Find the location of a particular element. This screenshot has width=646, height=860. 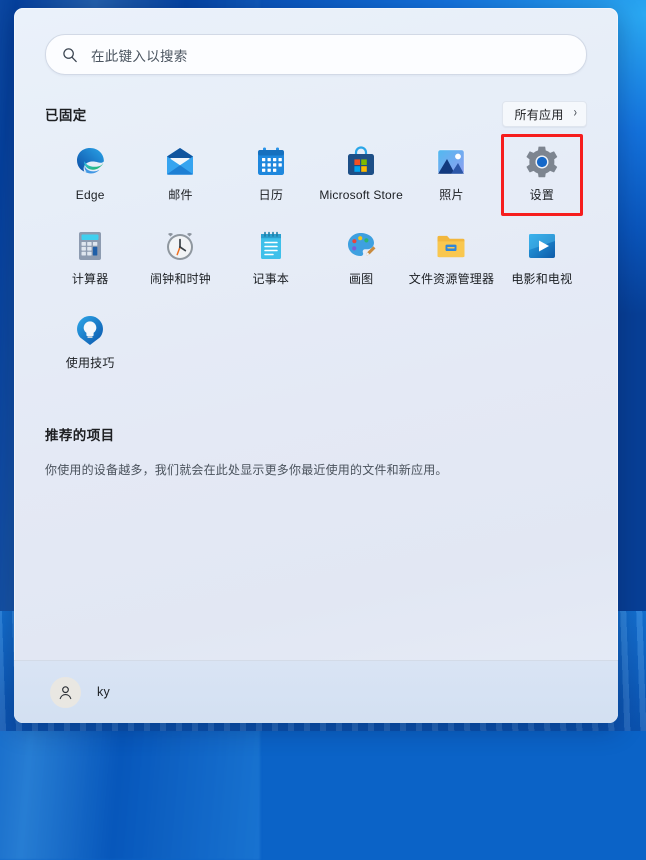

edge-icon is located at coordinates (90, 162).